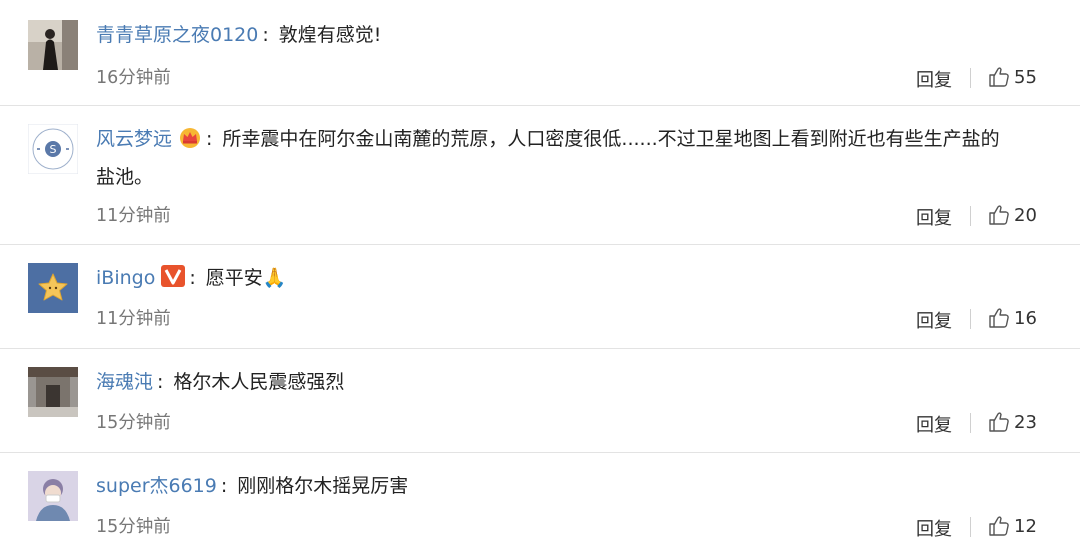  What do you see at coordinates (1025, 422) in the screenshot?
I see `like-count: 23` at bounding box center [1025, 422].